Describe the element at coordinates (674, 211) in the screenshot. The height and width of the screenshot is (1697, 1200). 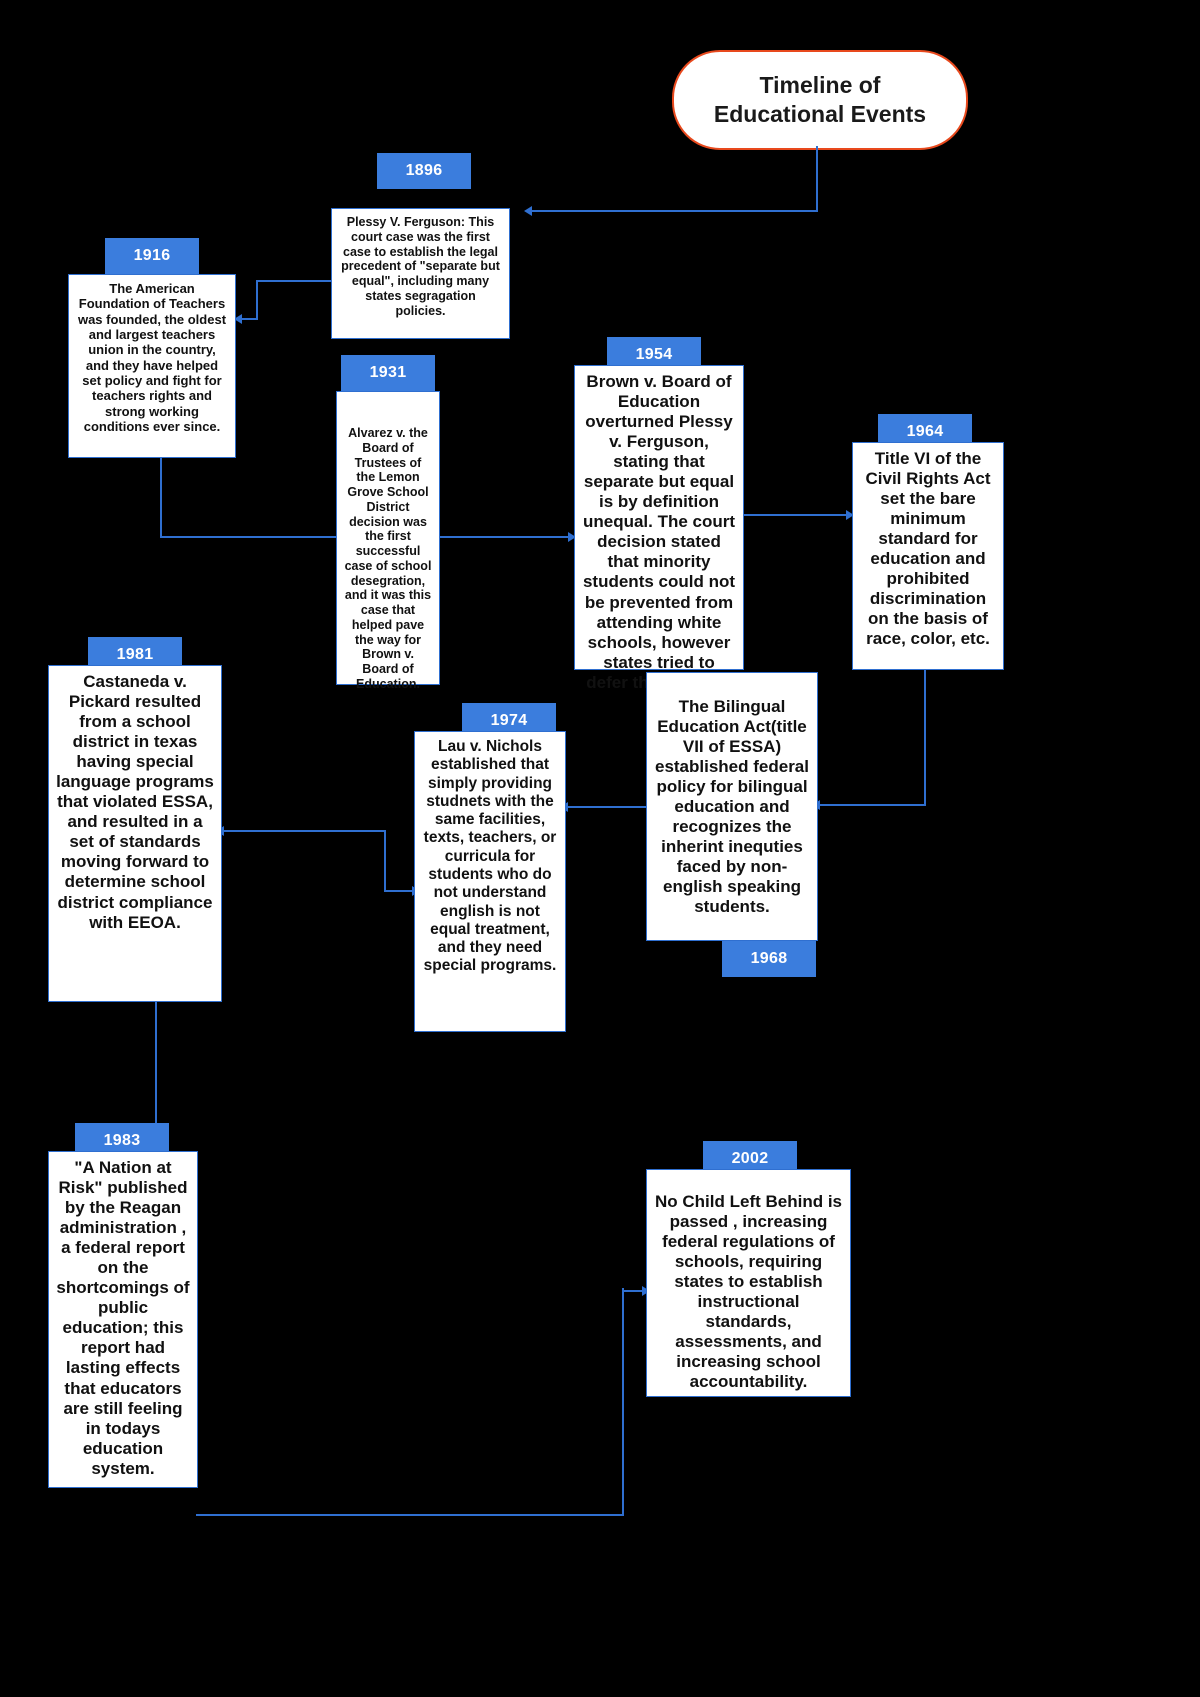
I see `connector-title-1896-h` at that location.